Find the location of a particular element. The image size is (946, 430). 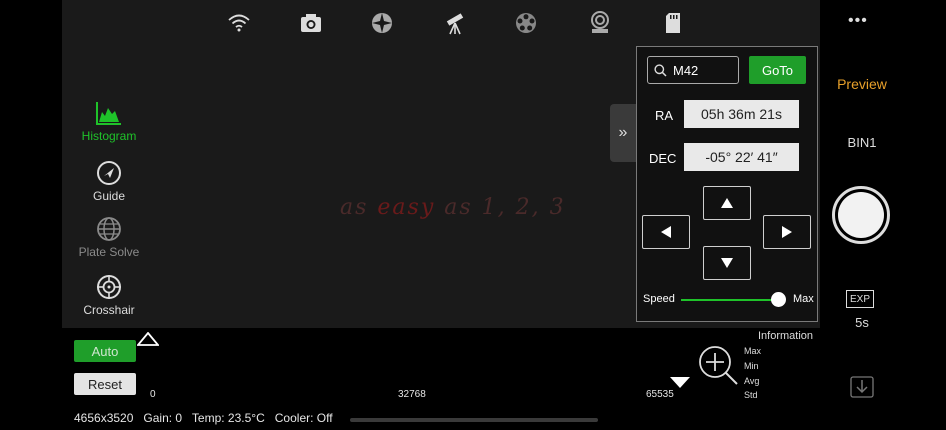

download-icon is located at coordinates (862, 389).